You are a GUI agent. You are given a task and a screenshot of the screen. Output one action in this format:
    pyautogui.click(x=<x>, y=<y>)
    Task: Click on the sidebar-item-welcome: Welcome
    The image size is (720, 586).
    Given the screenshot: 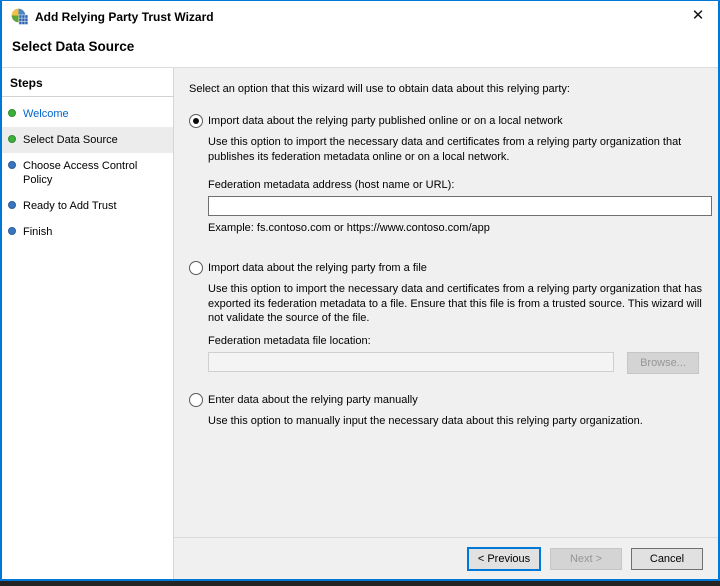 What is the action you would take?
    pyautogui.click(x=87, y=114)
    